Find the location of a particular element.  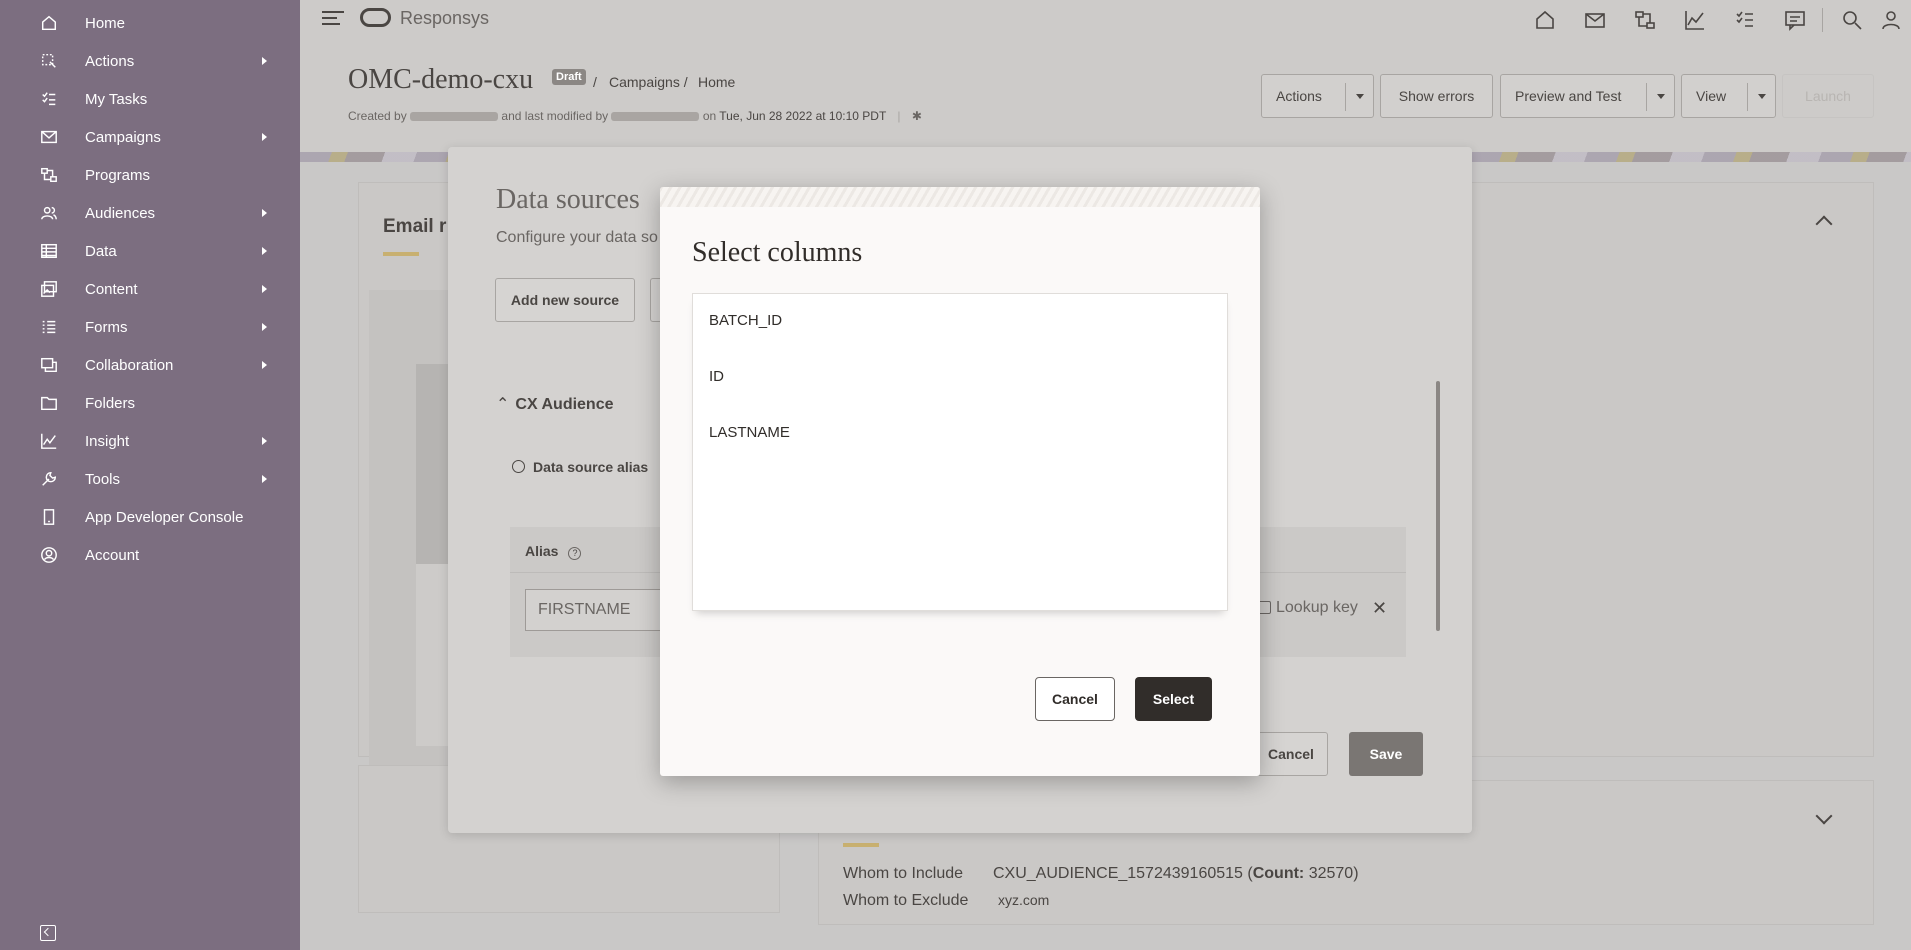

collapse-circle-icon is located at coordinates (518, 466).